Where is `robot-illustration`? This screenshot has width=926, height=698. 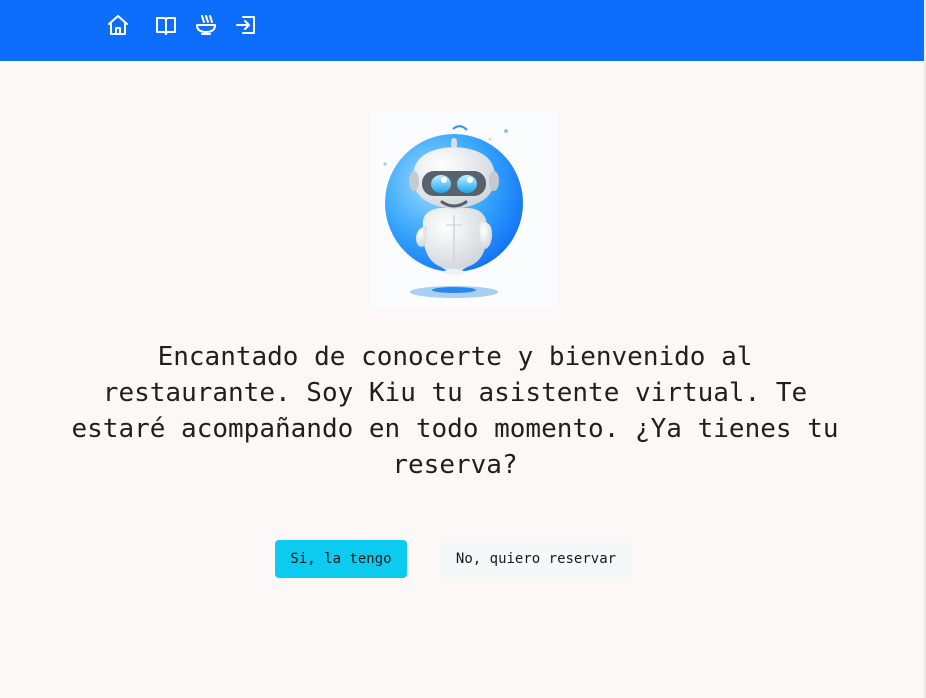
robot-illustration is located at coordinates (453, 211).